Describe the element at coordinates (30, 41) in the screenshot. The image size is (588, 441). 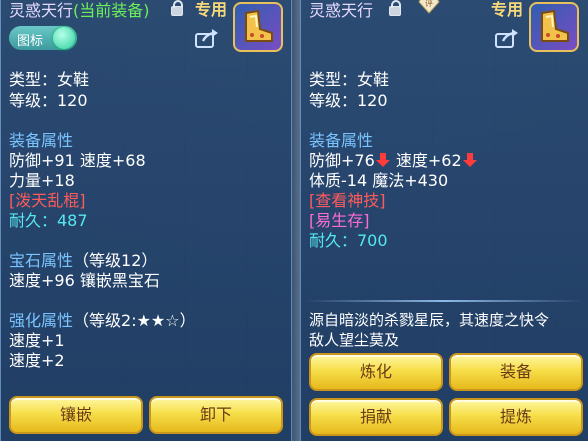
I see `toggle-label: 图标` at that location.